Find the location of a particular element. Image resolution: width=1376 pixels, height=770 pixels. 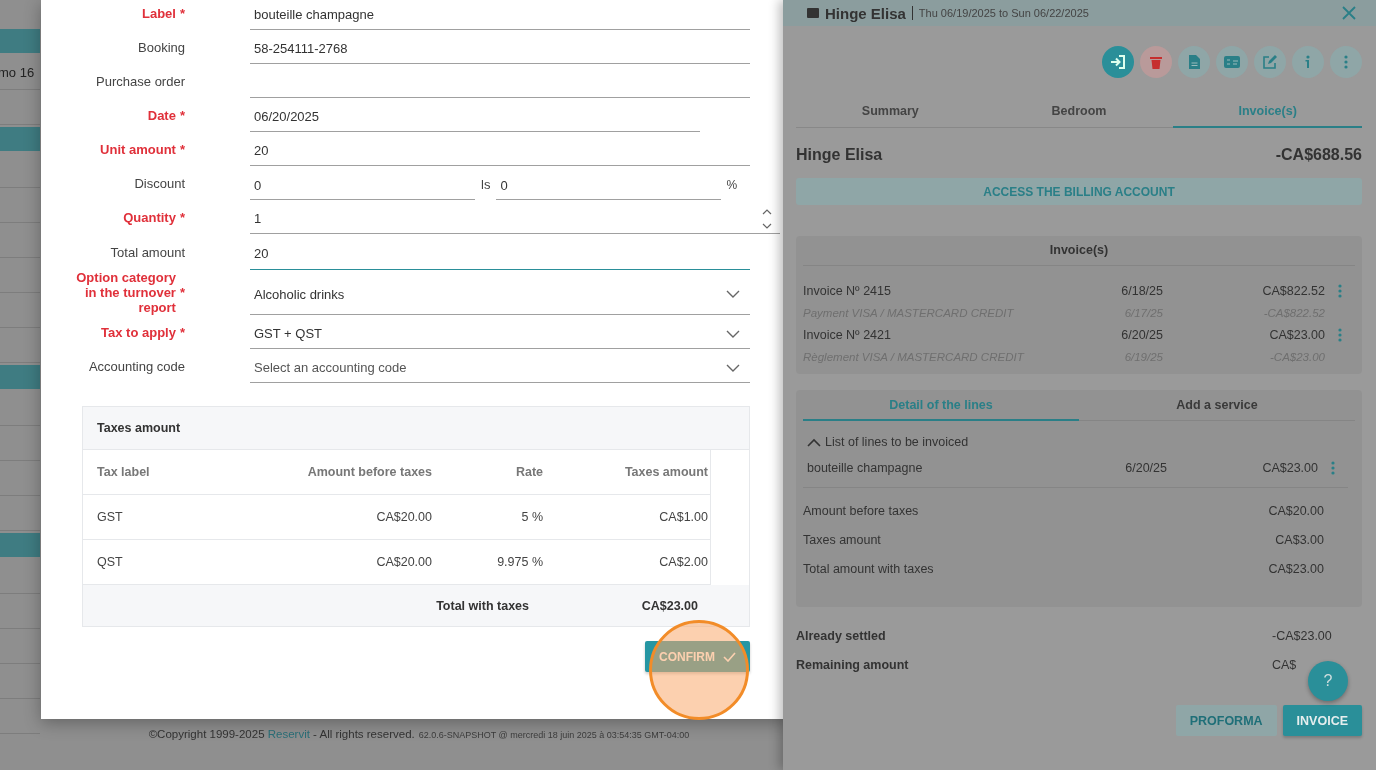

summary-value: -CA$23.00 is located at coordinates (1302, 635).